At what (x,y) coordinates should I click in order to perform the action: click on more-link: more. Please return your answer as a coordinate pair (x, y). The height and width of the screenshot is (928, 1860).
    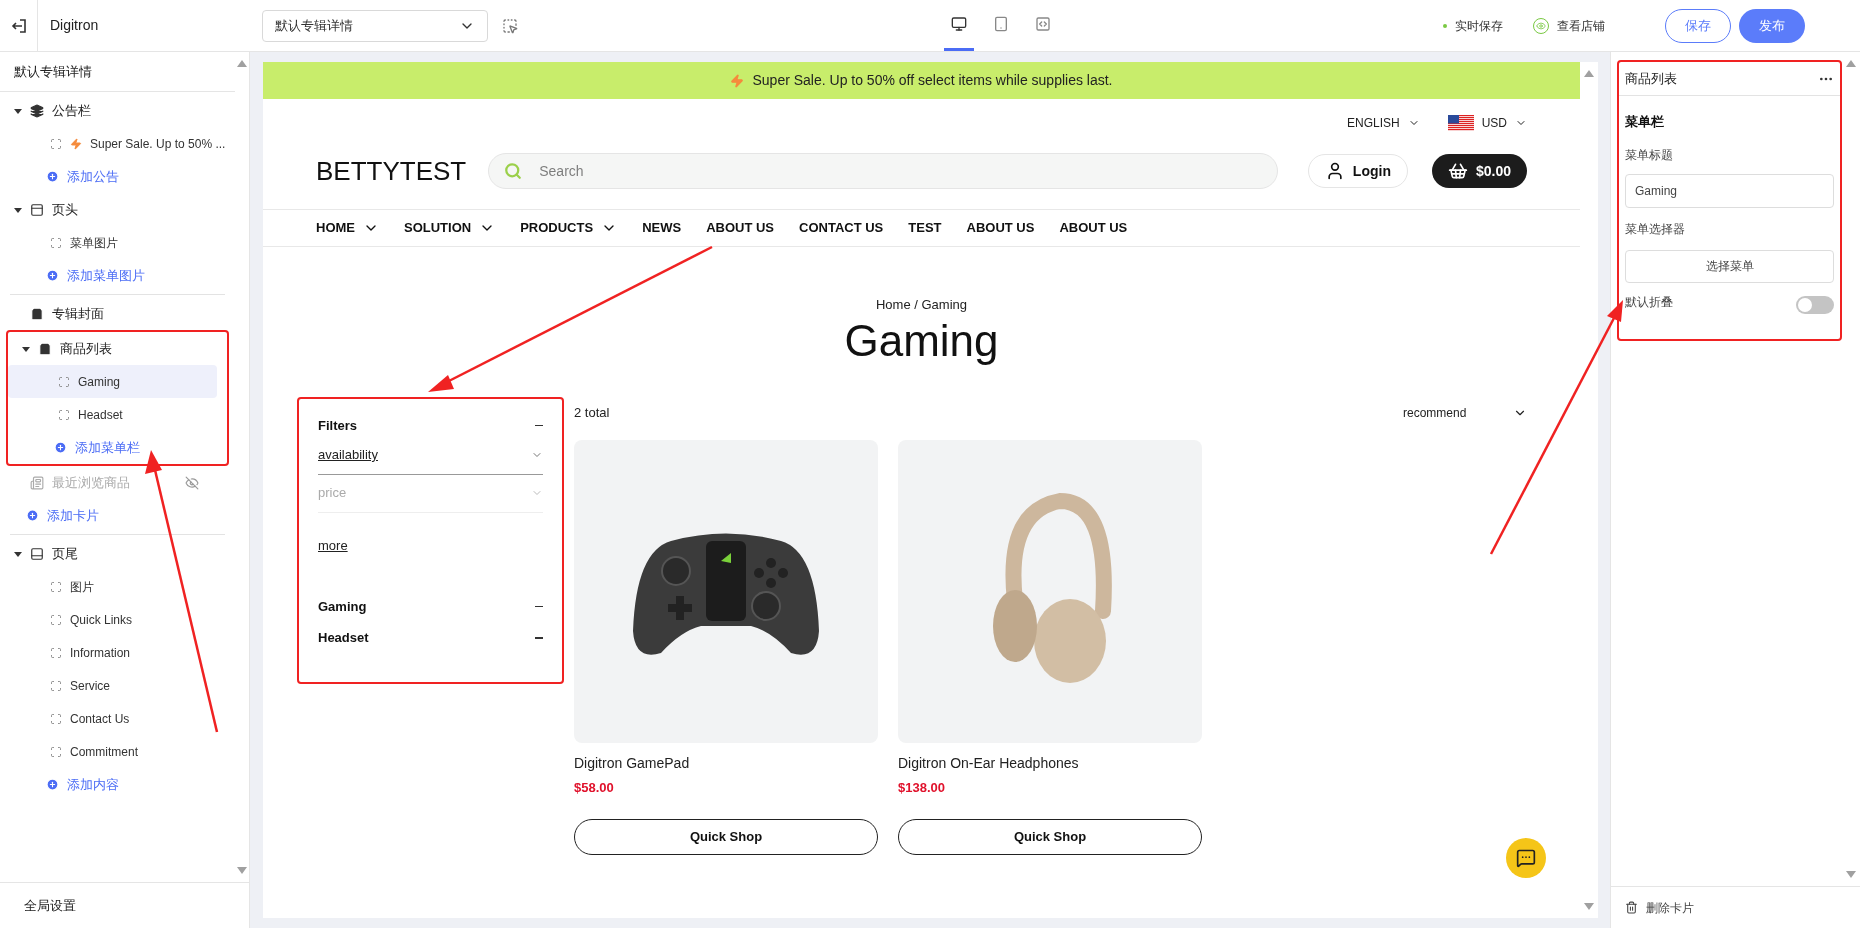
    Looking at the image, I should click on (333, 545).